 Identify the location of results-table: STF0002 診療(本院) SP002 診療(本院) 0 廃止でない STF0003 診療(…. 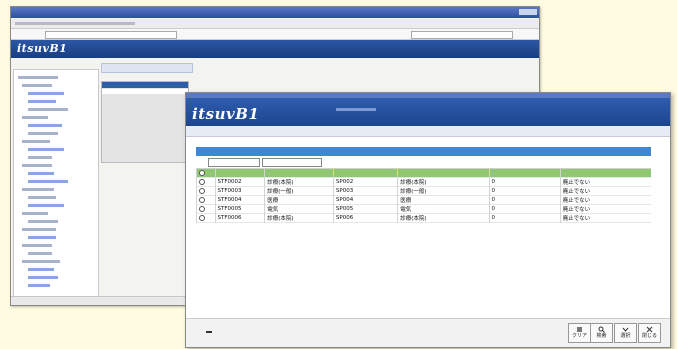
(423, 196).